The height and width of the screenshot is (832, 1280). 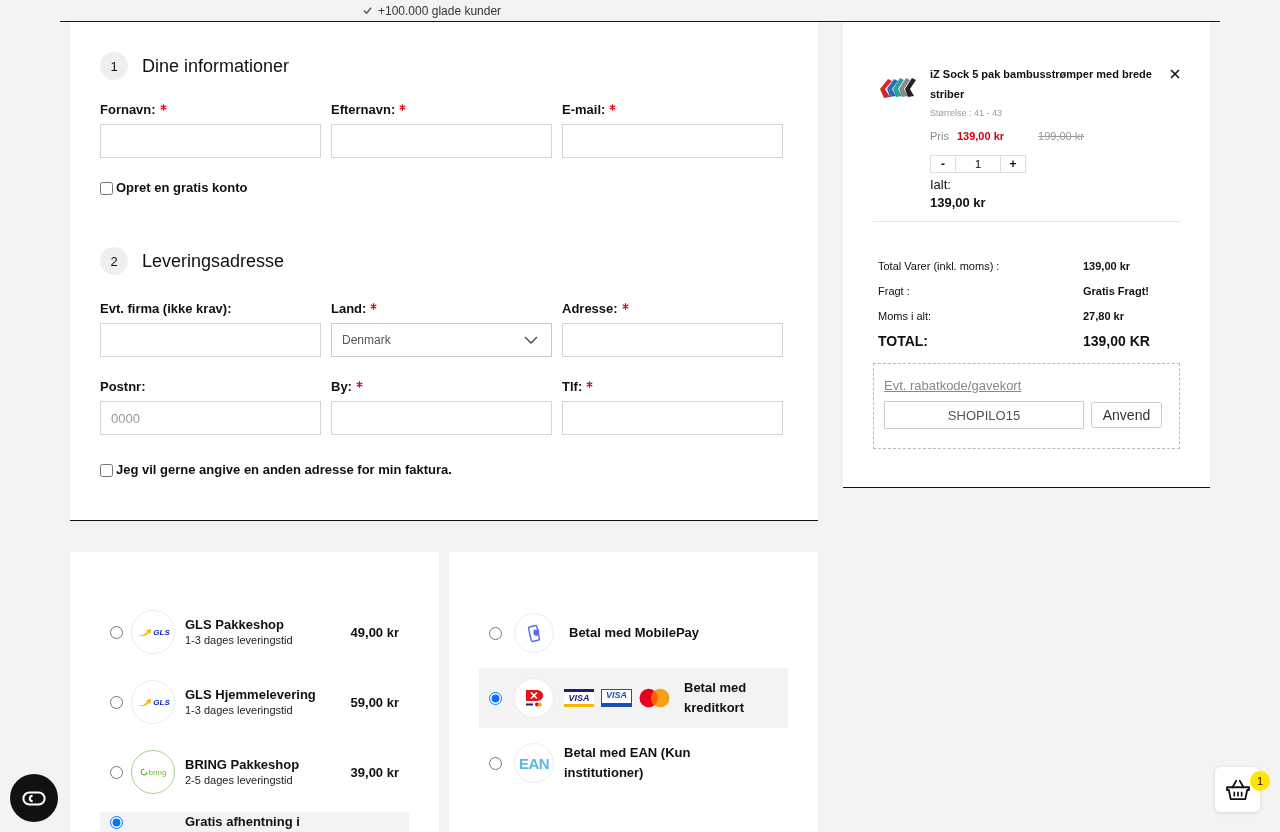 What do you see at coordinates (1116, 290) in the screenshot?
I see `summary-value: Gratis Fragt!` at bounding box center [1116, 290].